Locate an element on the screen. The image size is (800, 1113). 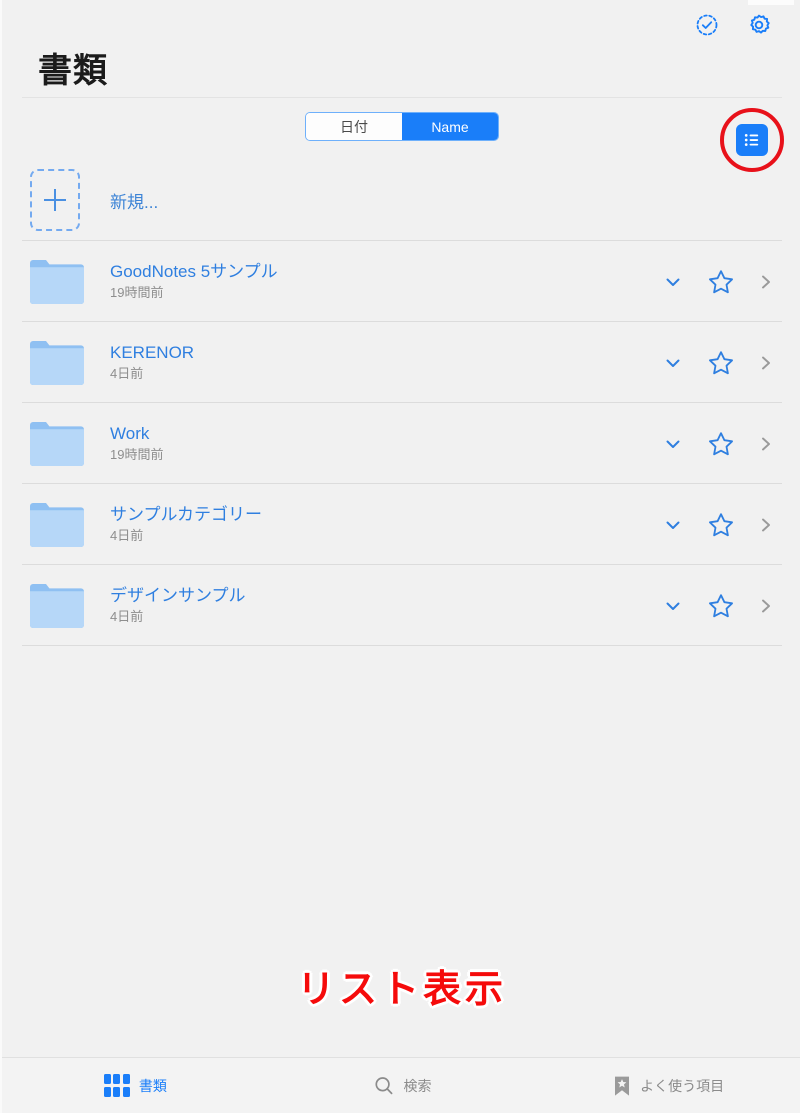
tab-favorites: よく使う項目 is located at coordinates (667, 1085).